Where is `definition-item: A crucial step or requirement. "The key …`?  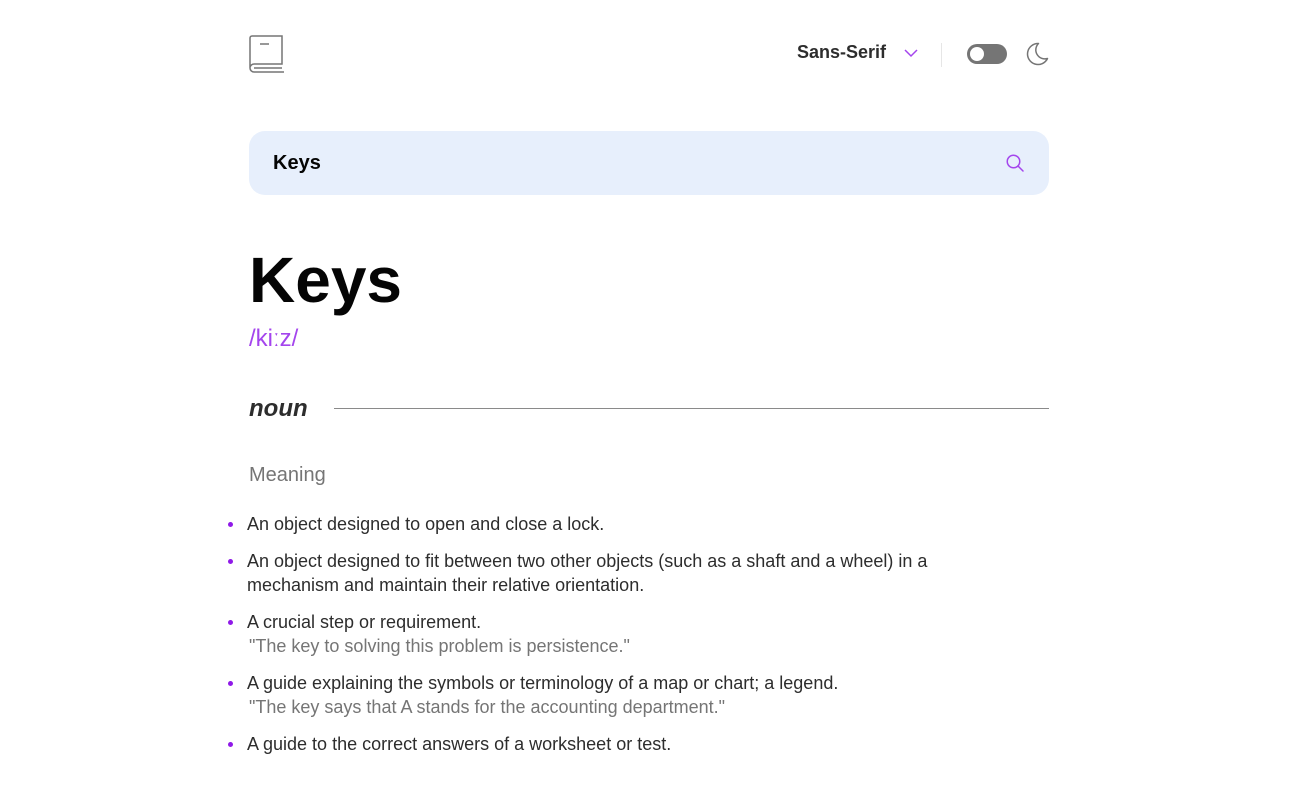
definition-item: A crucial step or requirement. "The key … is located at coordinates (617, 634).